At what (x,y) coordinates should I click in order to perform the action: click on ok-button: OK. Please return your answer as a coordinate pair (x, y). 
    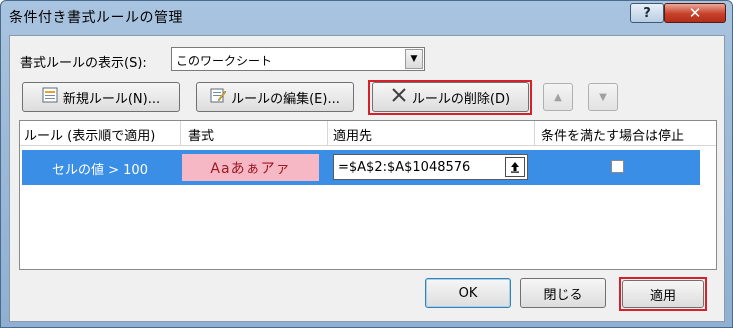
    Looking at the image, I should click on (468, 293).